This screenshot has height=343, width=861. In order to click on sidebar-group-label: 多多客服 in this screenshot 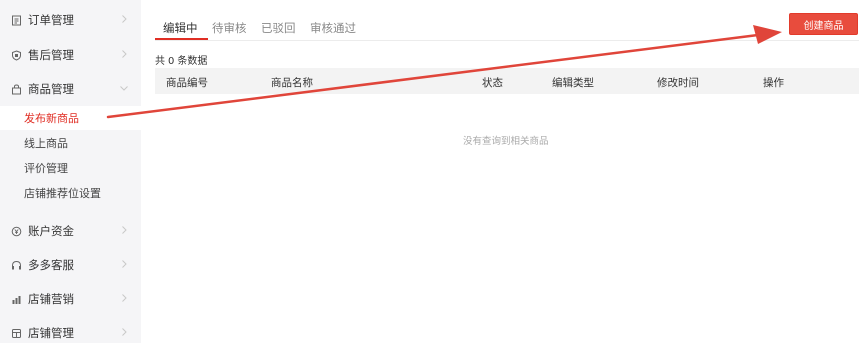, I will do `click(51, 265)`.